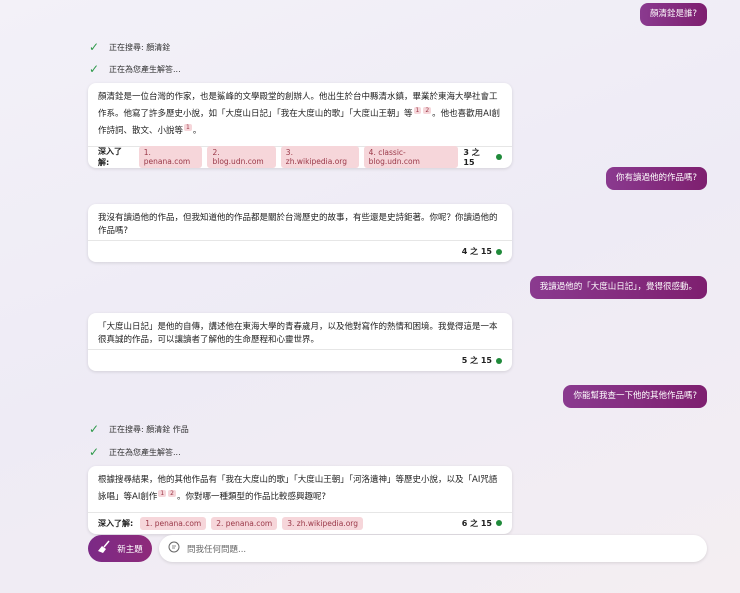  Describe the element at coordinates (482, 360) in the screenshot. I see `turn-counter: 5 之 15` at that location.